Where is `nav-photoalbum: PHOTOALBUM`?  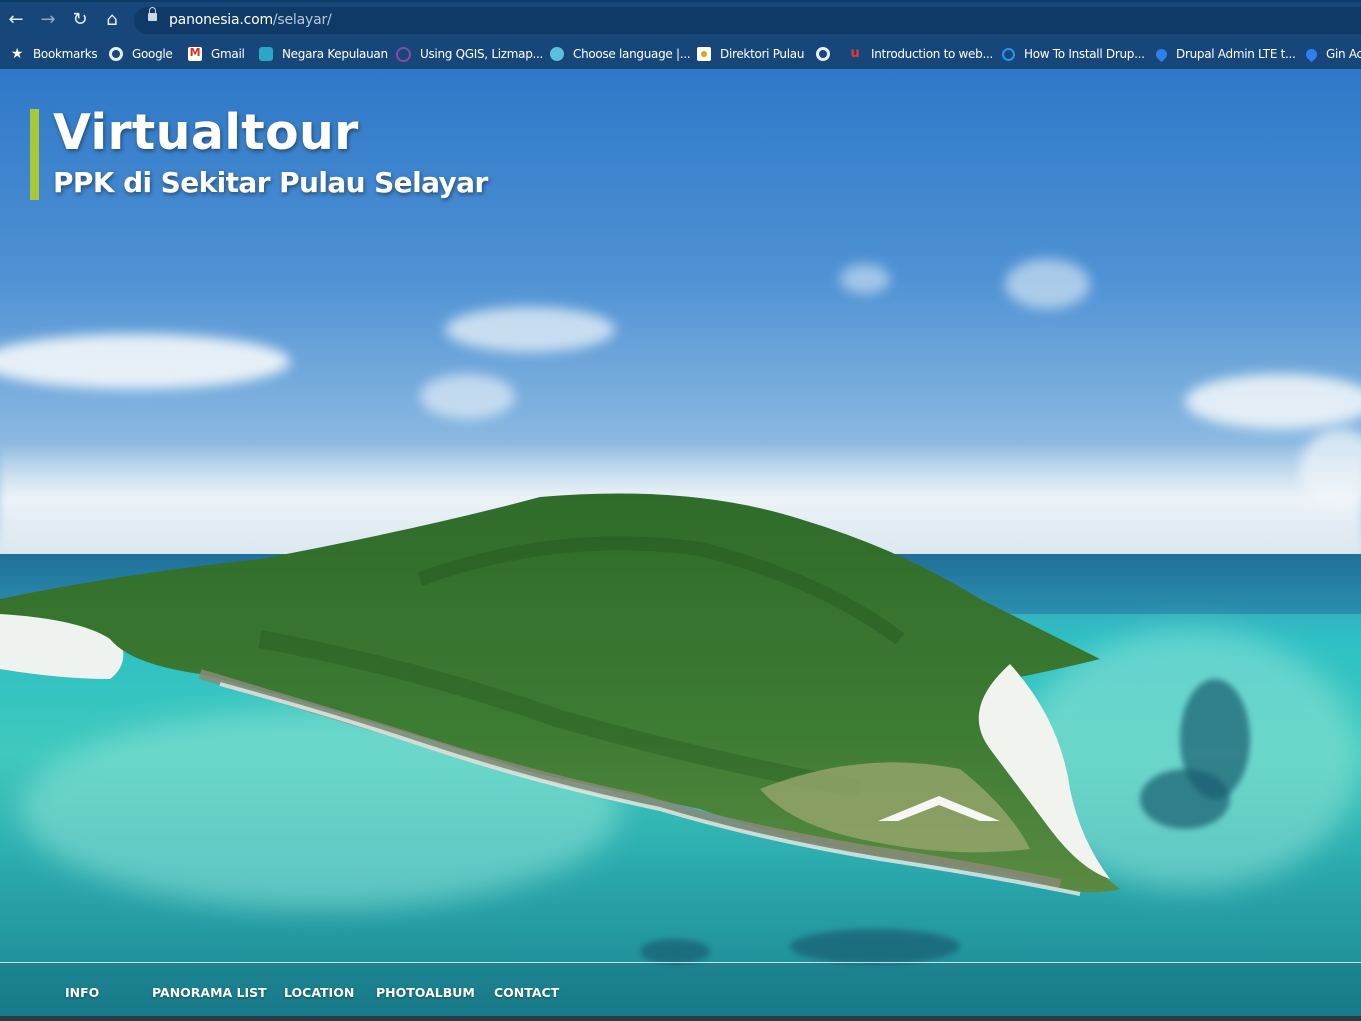
nav-photoalbum: PHOTOALBUM is located at coordinates (425, 992).